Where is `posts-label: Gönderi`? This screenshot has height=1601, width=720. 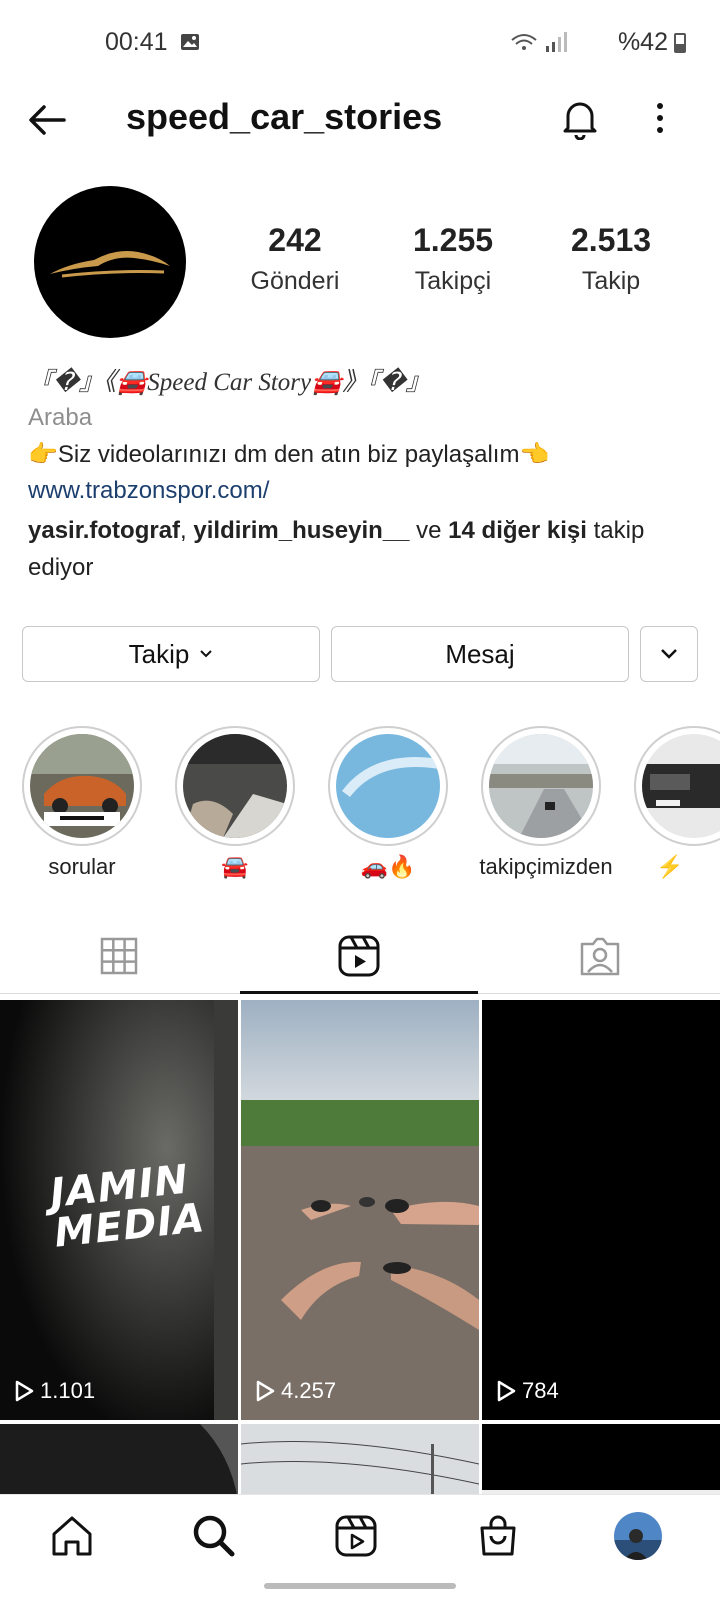
posts-label: Gönderi is located at coordinates (295, 281).